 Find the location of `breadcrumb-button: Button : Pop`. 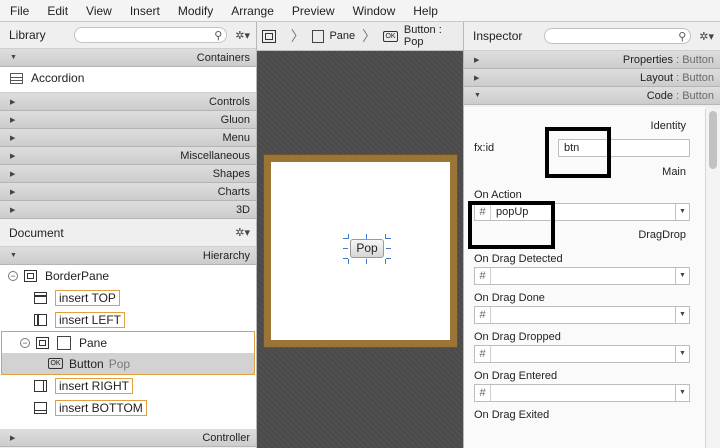

breadcrumb-button: Button : Pop is located at coordinates (433, 36).